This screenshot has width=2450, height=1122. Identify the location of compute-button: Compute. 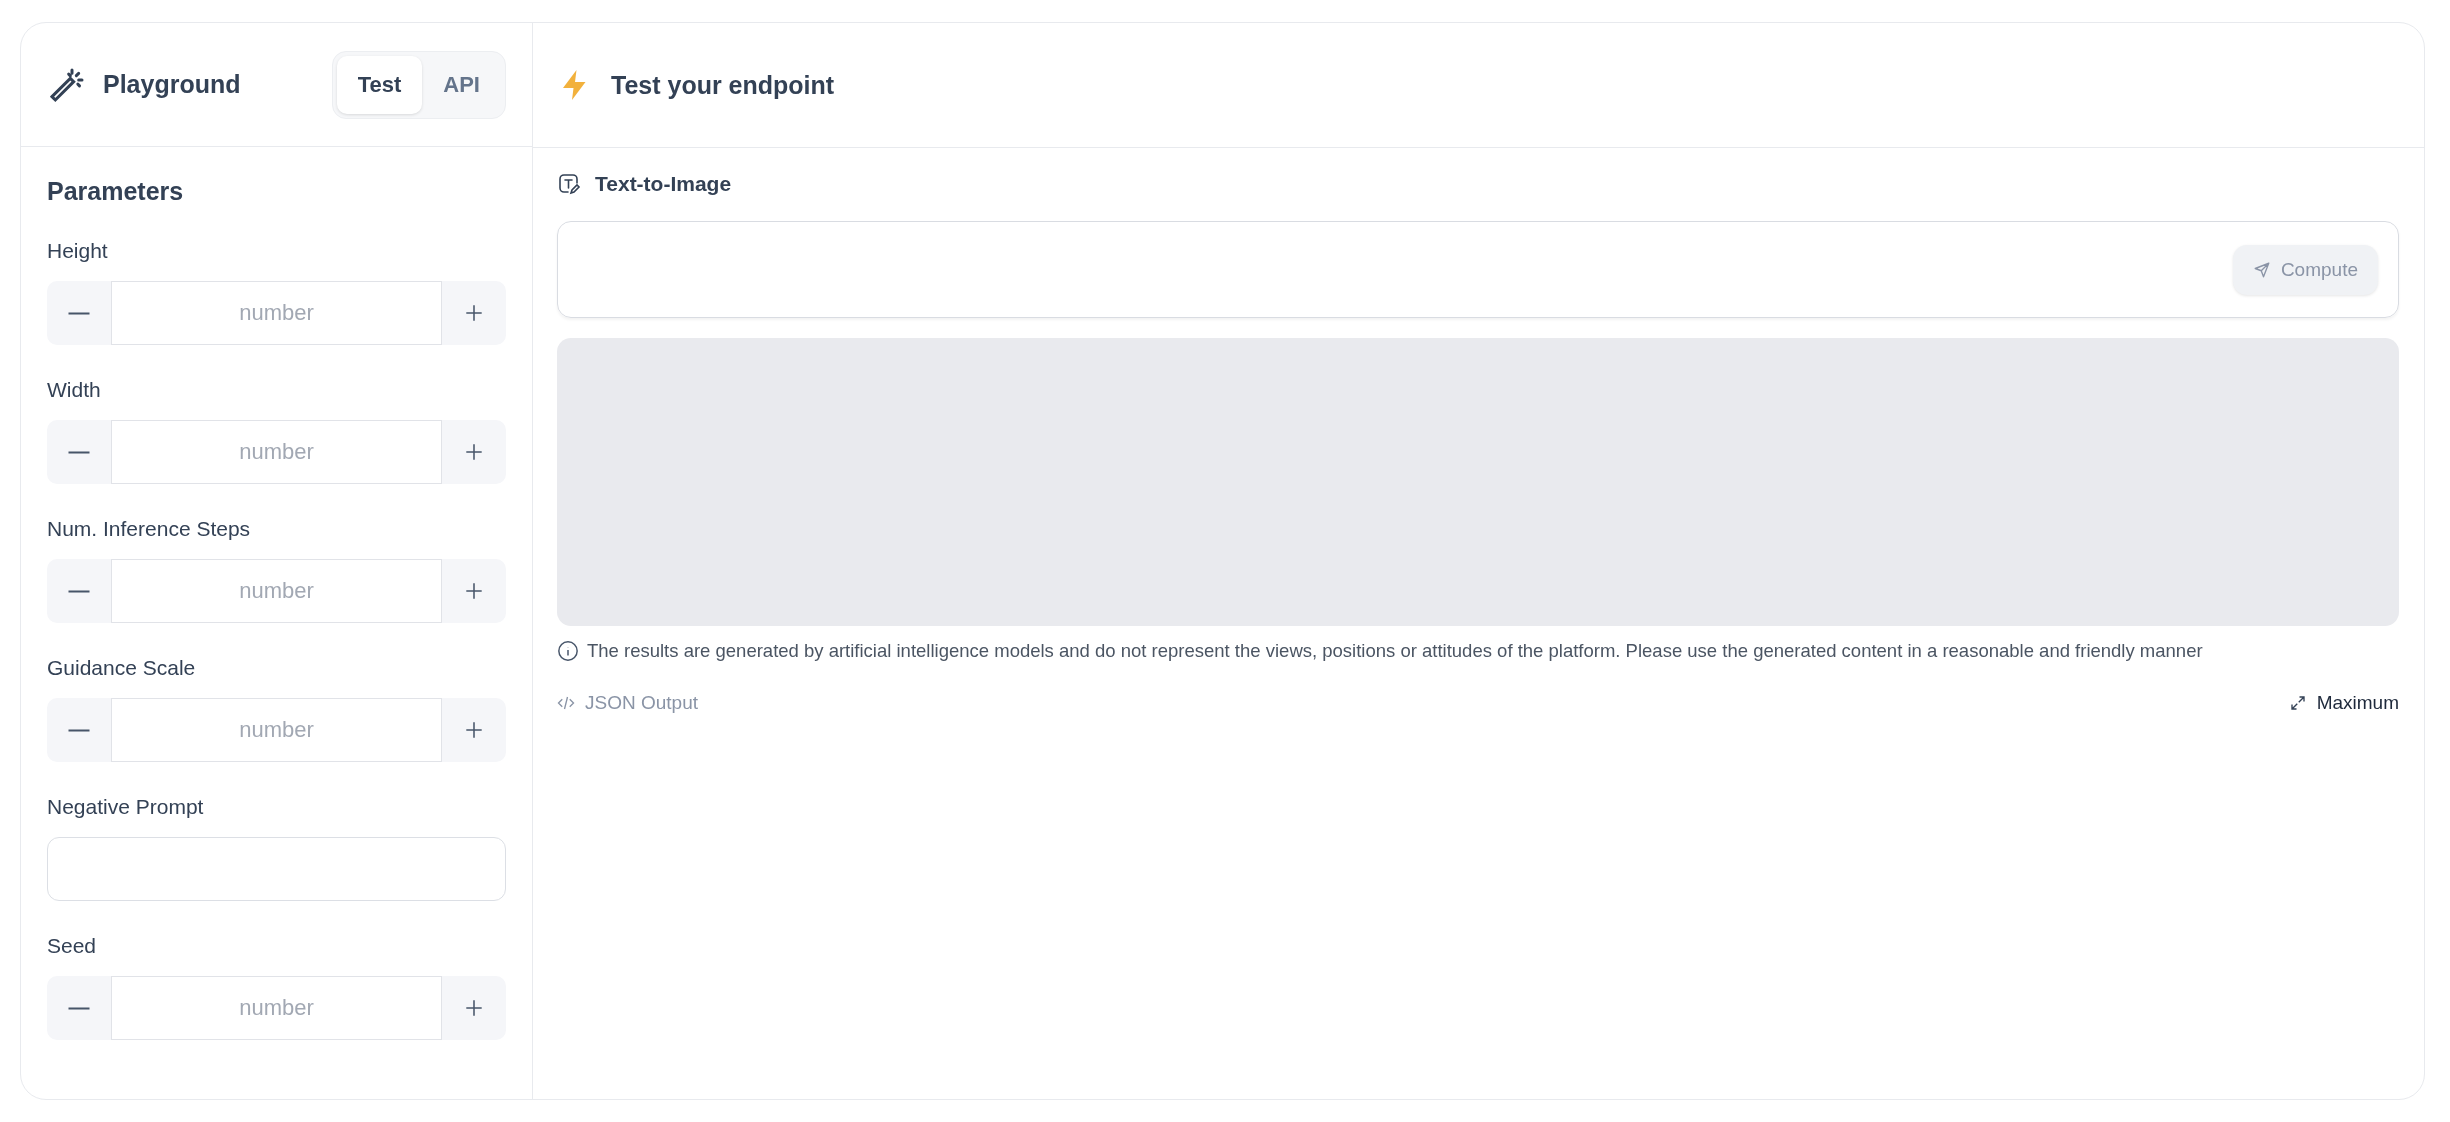
(2305, 269).